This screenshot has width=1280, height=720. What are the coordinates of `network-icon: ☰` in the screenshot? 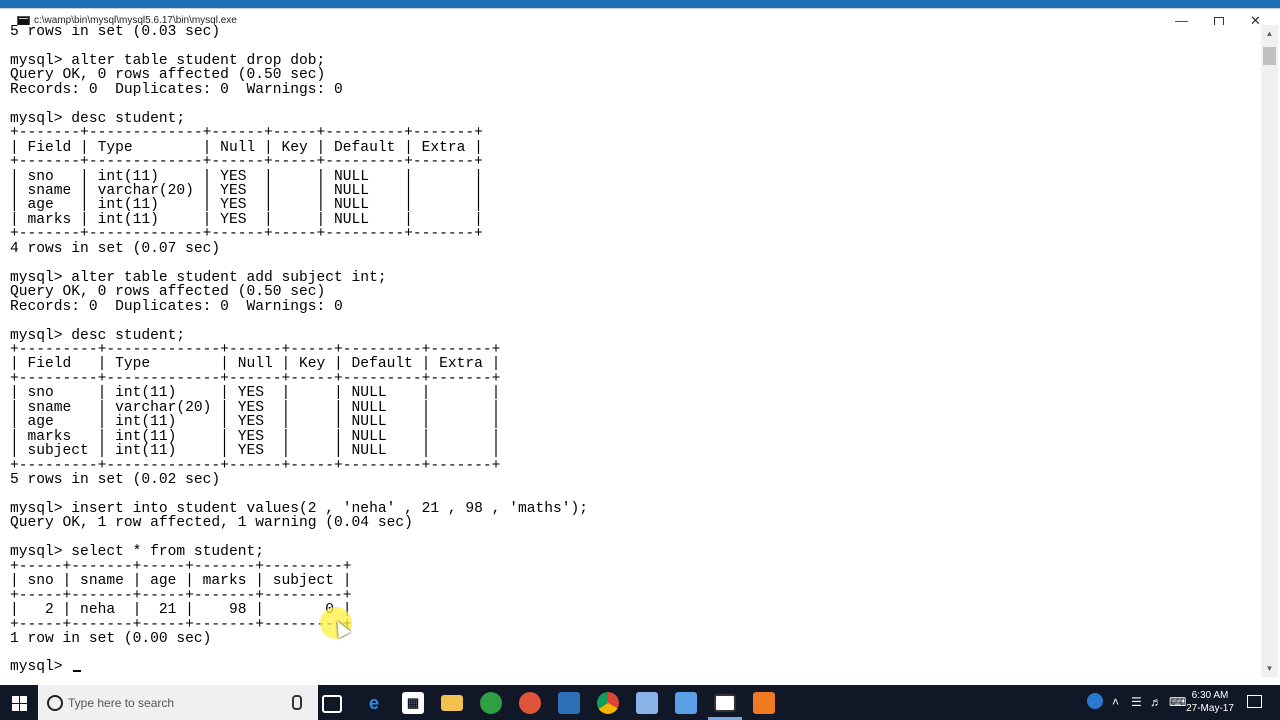 It's located at (1136, 702).